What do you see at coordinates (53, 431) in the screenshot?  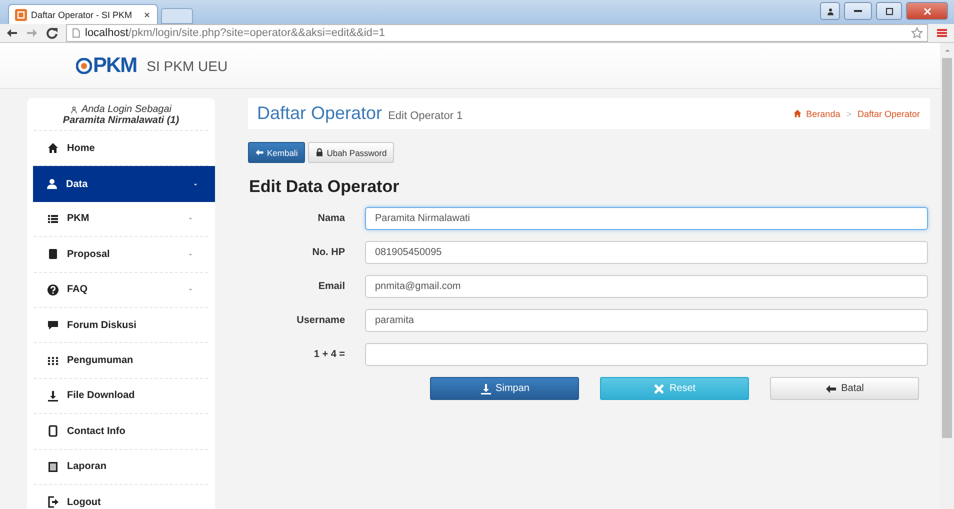 I see `phone-icon` at bounding box center [53, 431].